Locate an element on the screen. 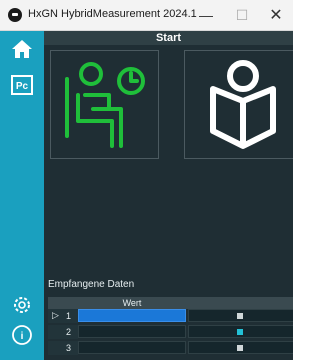  row-number: 1 is located at coordinates (69, 316).